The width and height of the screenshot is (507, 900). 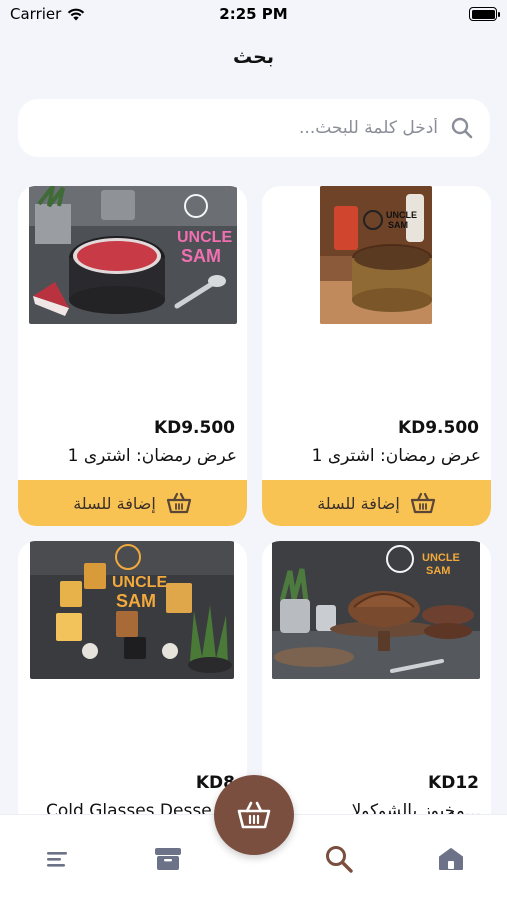 I want to click on status-time: 2:25 PM, so click(x=253, y=14).